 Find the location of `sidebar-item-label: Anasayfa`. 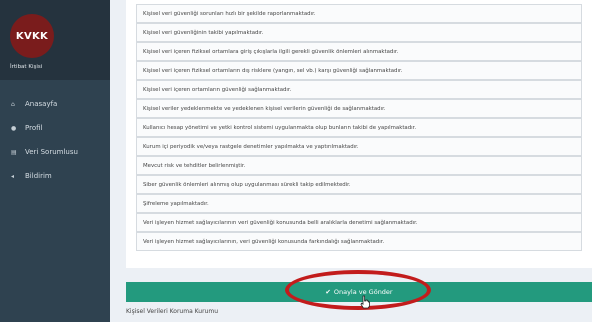

sidebar-item-label: Anasayfa is located at coordinates (41, 104).